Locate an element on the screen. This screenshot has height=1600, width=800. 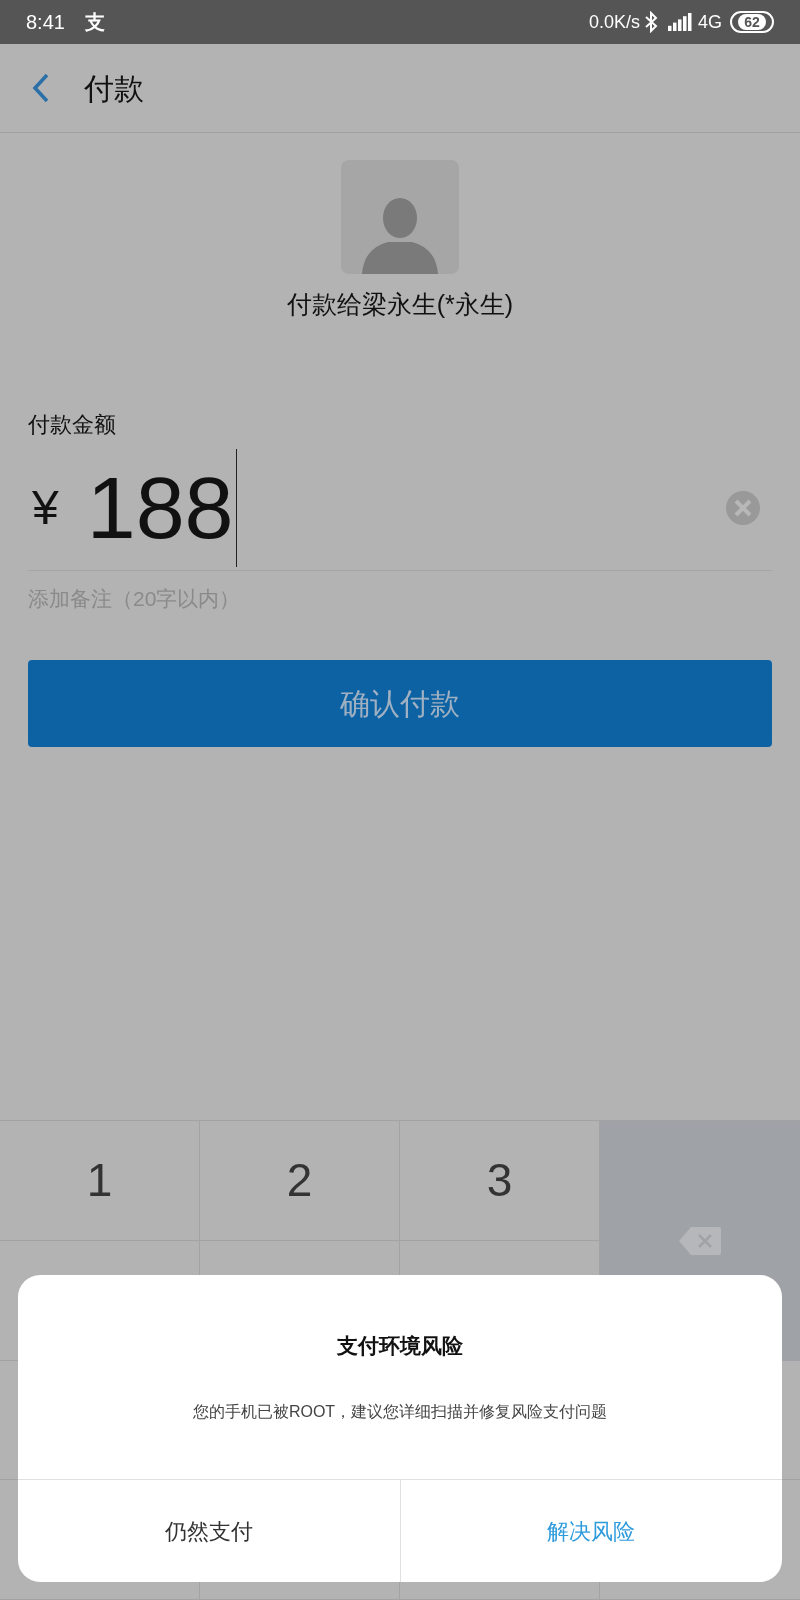
keypad-key: 1 is located at coordinates (100, 1181).